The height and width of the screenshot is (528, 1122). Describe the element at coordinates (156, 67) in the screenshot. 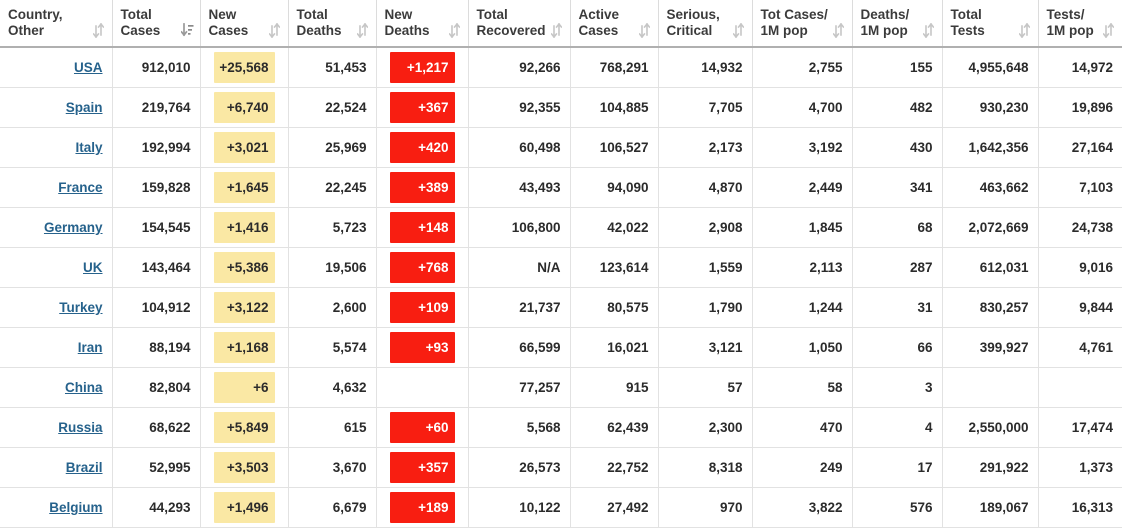

I see `cell-total-cases: 912,010` at that location.